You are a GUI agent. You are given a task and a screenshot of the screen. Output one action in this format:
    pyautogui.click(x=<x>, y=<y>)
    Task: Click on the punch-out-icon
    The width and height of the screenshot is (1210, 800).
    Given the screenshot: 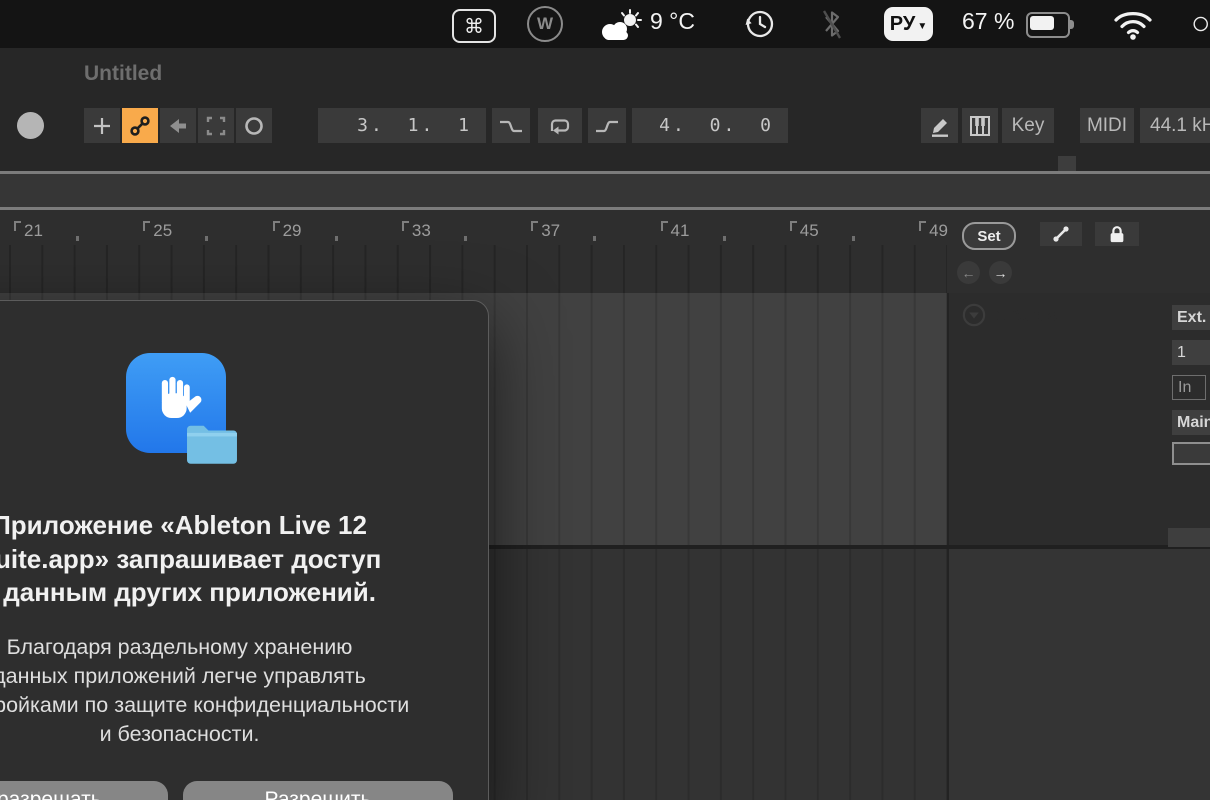 What is the action you would take?
    pyautogui.click(x=607, y=126)
    